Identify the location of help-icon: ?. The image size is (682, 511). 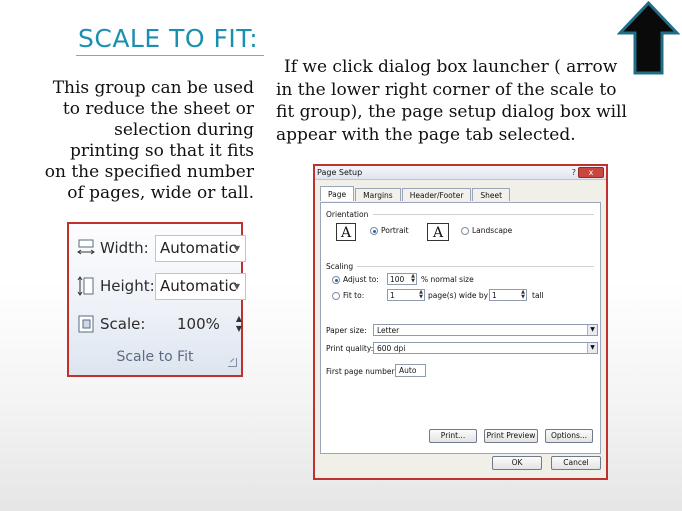
(574, 172).